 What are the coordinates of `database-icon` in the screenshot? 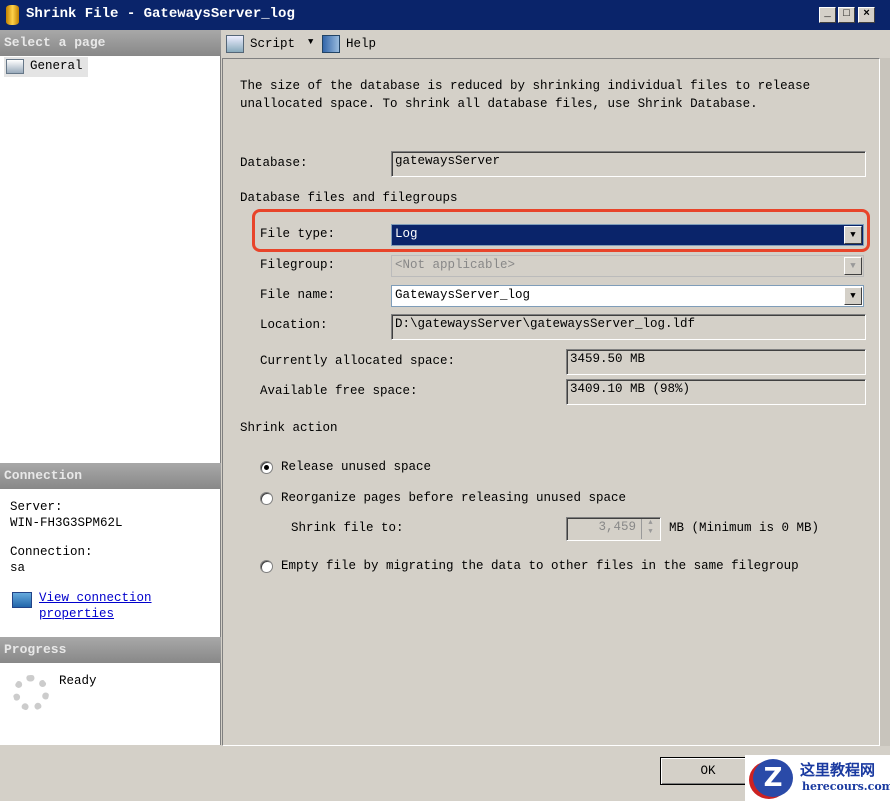 It's located at (12, 15).